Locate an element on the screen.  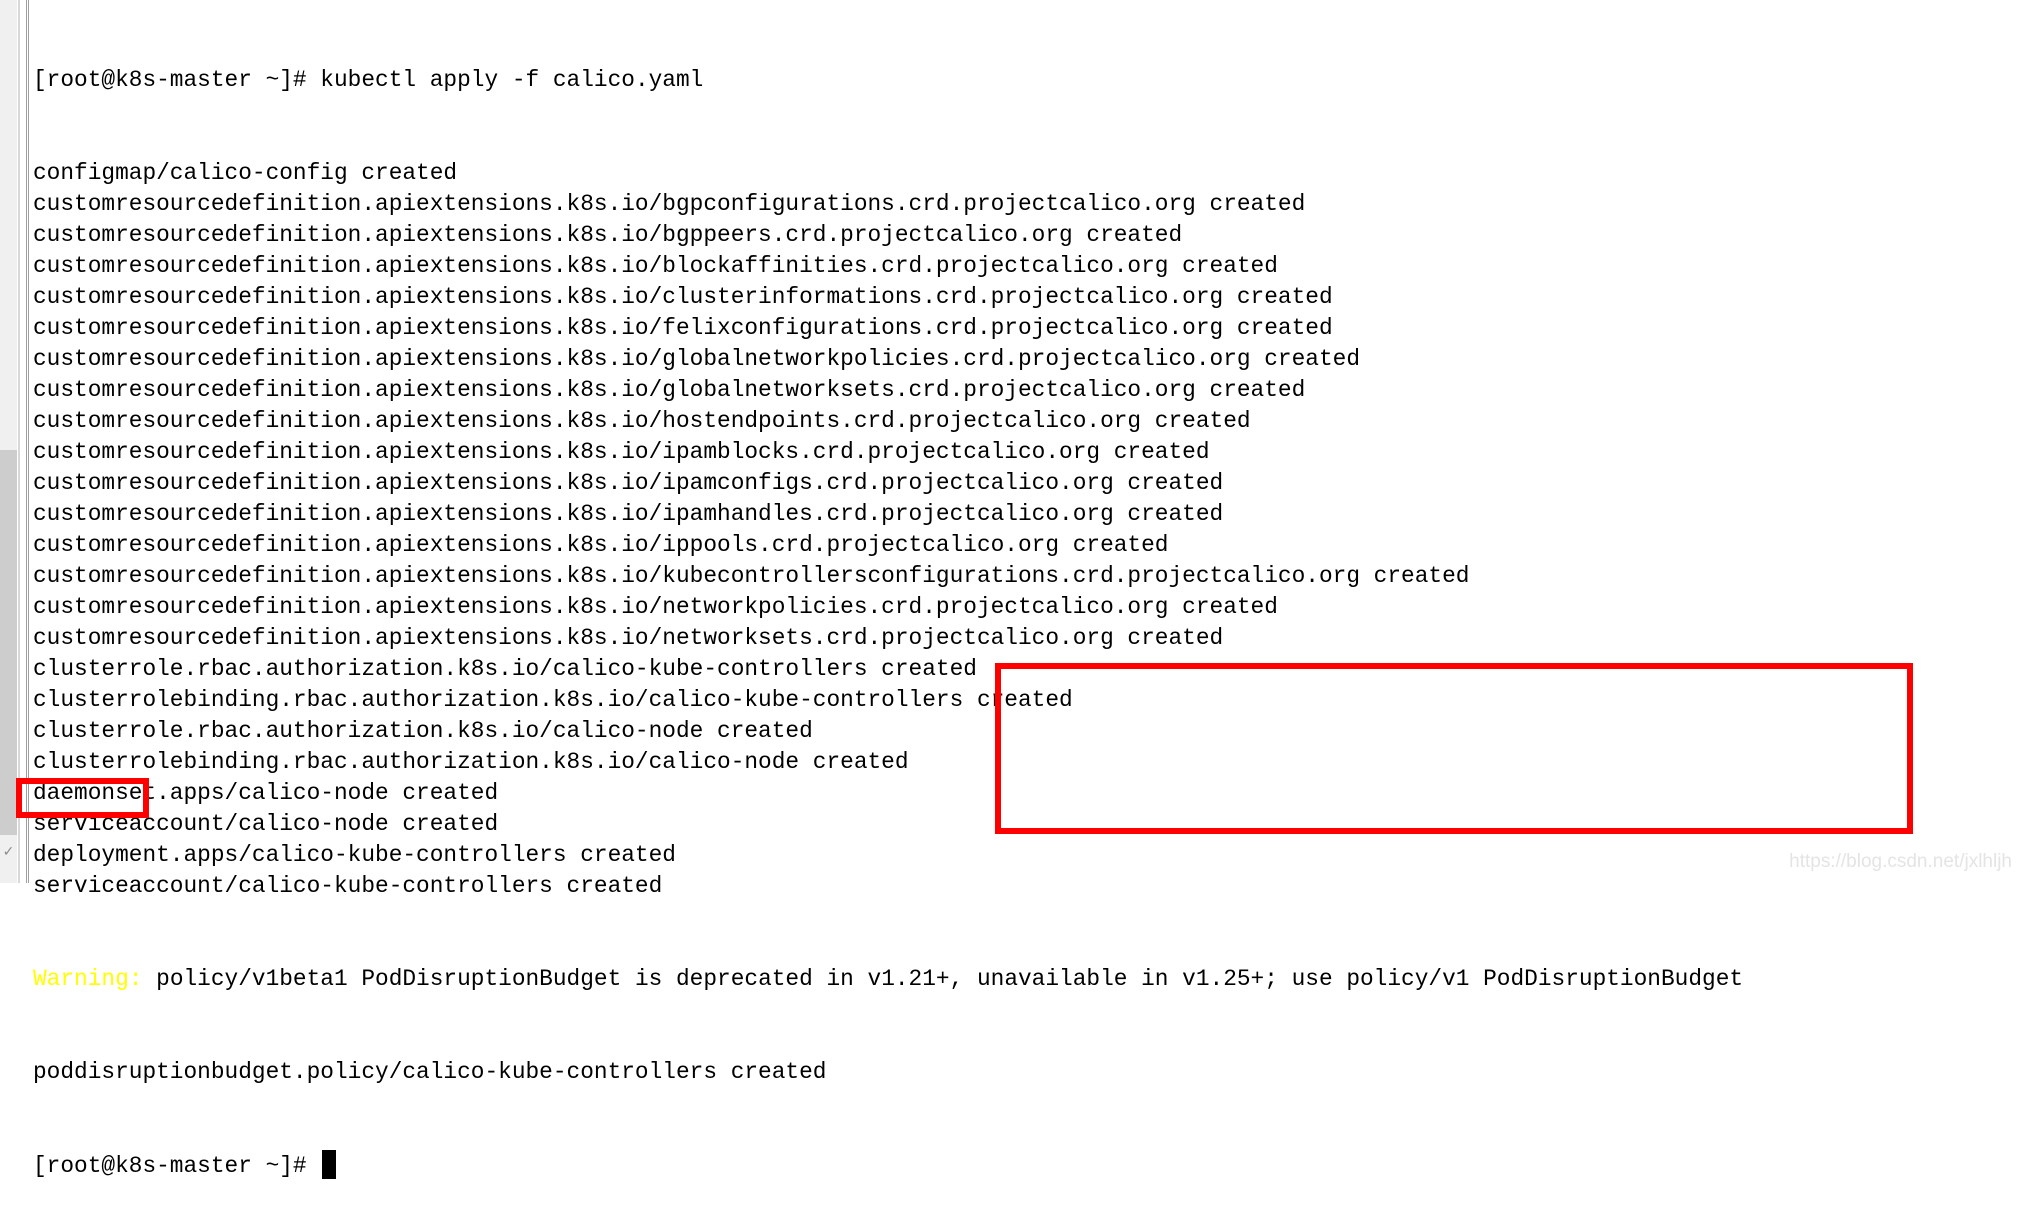
watermark: https://blog.csdn.net/jxlhljh is located at coordinates (1900, 861).